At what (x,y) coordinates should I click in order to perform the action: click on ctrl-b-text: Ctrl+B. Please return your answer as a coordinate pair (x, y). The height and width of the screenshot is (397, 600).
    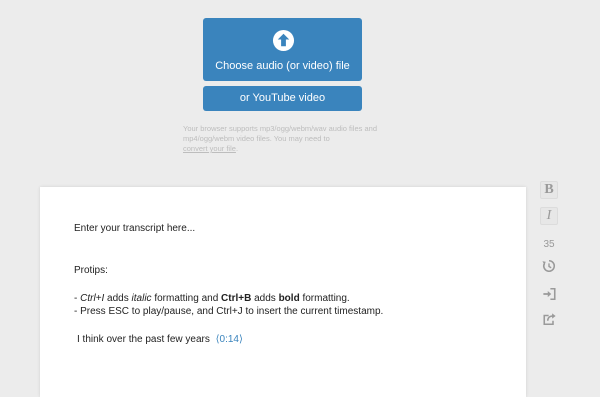
    Looking at the image, I should click on (236, 298).